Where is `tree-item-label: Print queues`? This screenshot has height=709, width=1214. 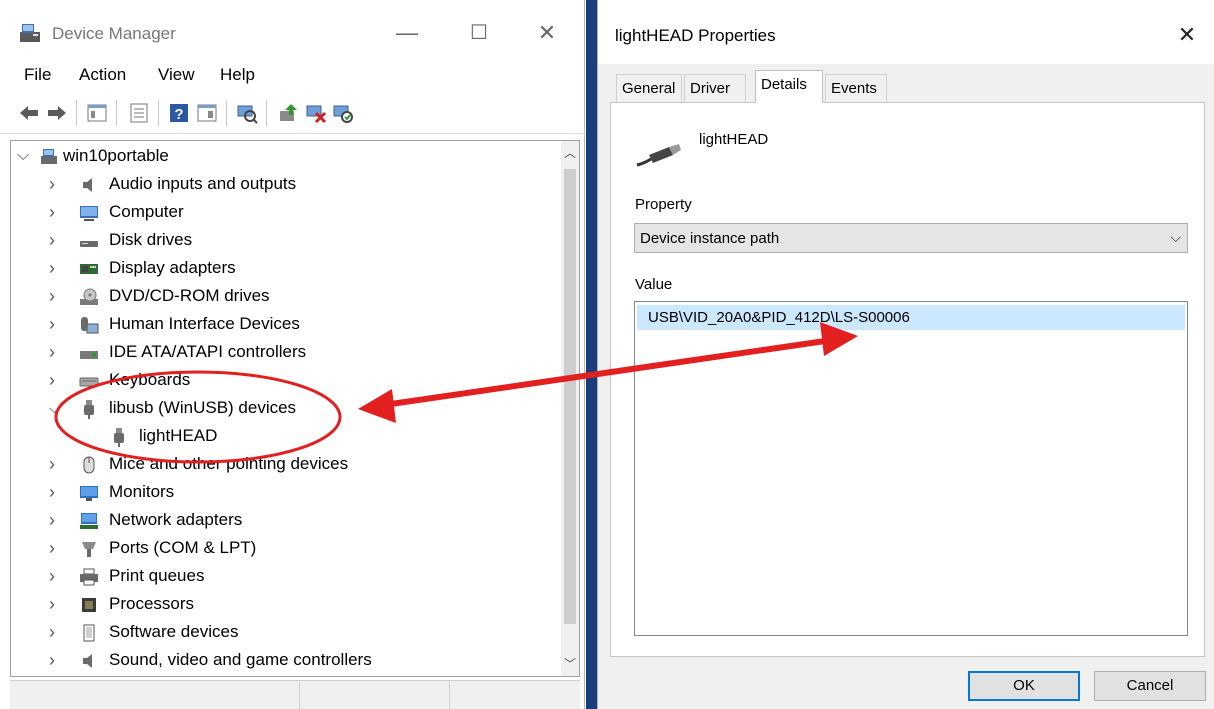 tree-item-label: Print queues is located at coordinates (157, 575).